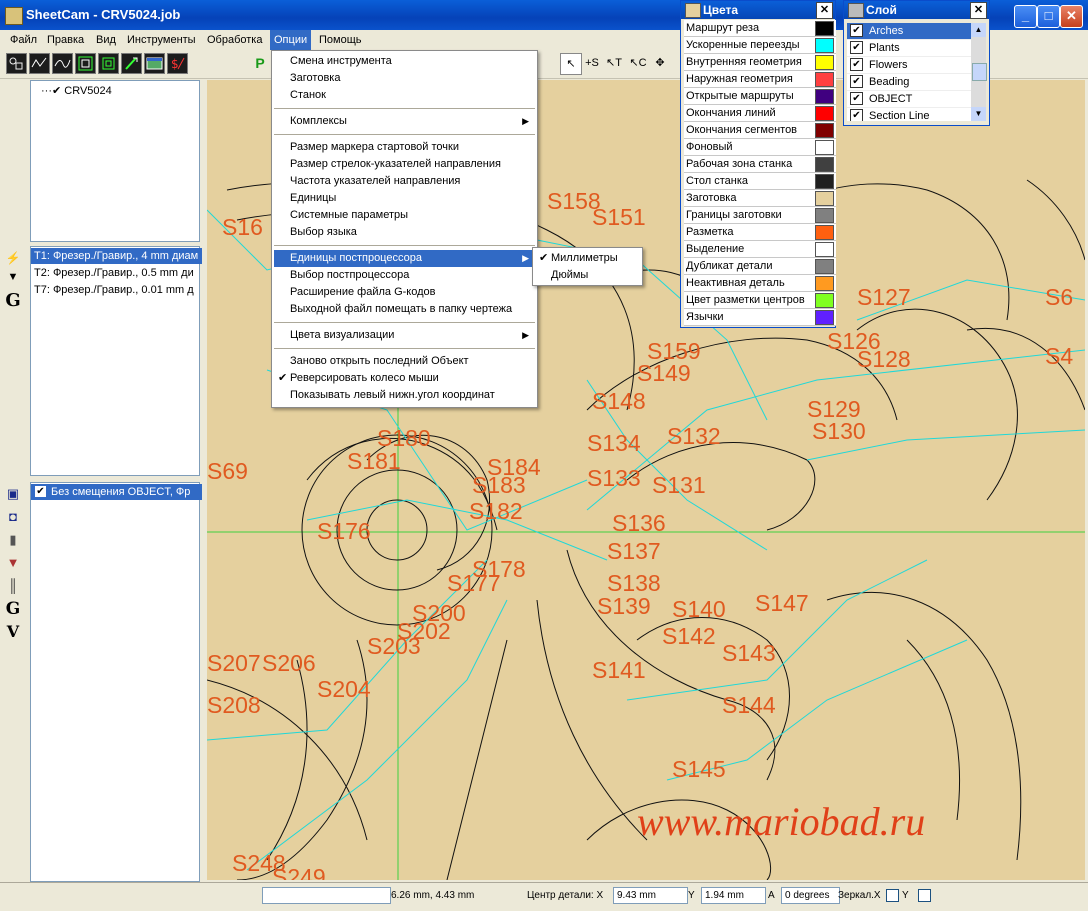  What do you see at coordinates (760, 113) in the screenshot?
I see `color-row: Окончания линий` at bounding box center [760, 113].